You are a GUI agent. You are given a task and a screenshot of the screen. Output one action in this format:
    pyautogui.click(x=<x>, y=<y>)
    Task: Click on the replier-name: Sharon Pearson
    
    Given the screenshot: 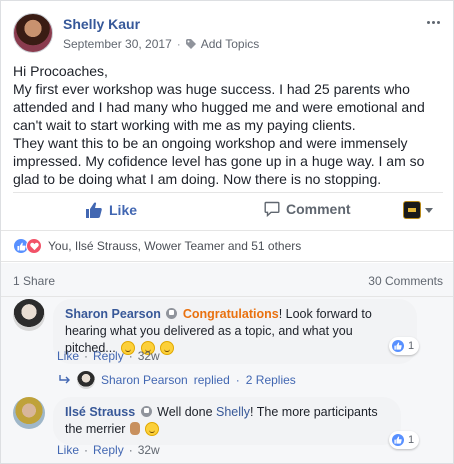 What is the action you would take?
    pyautogui.click(x=144, y=380)
    